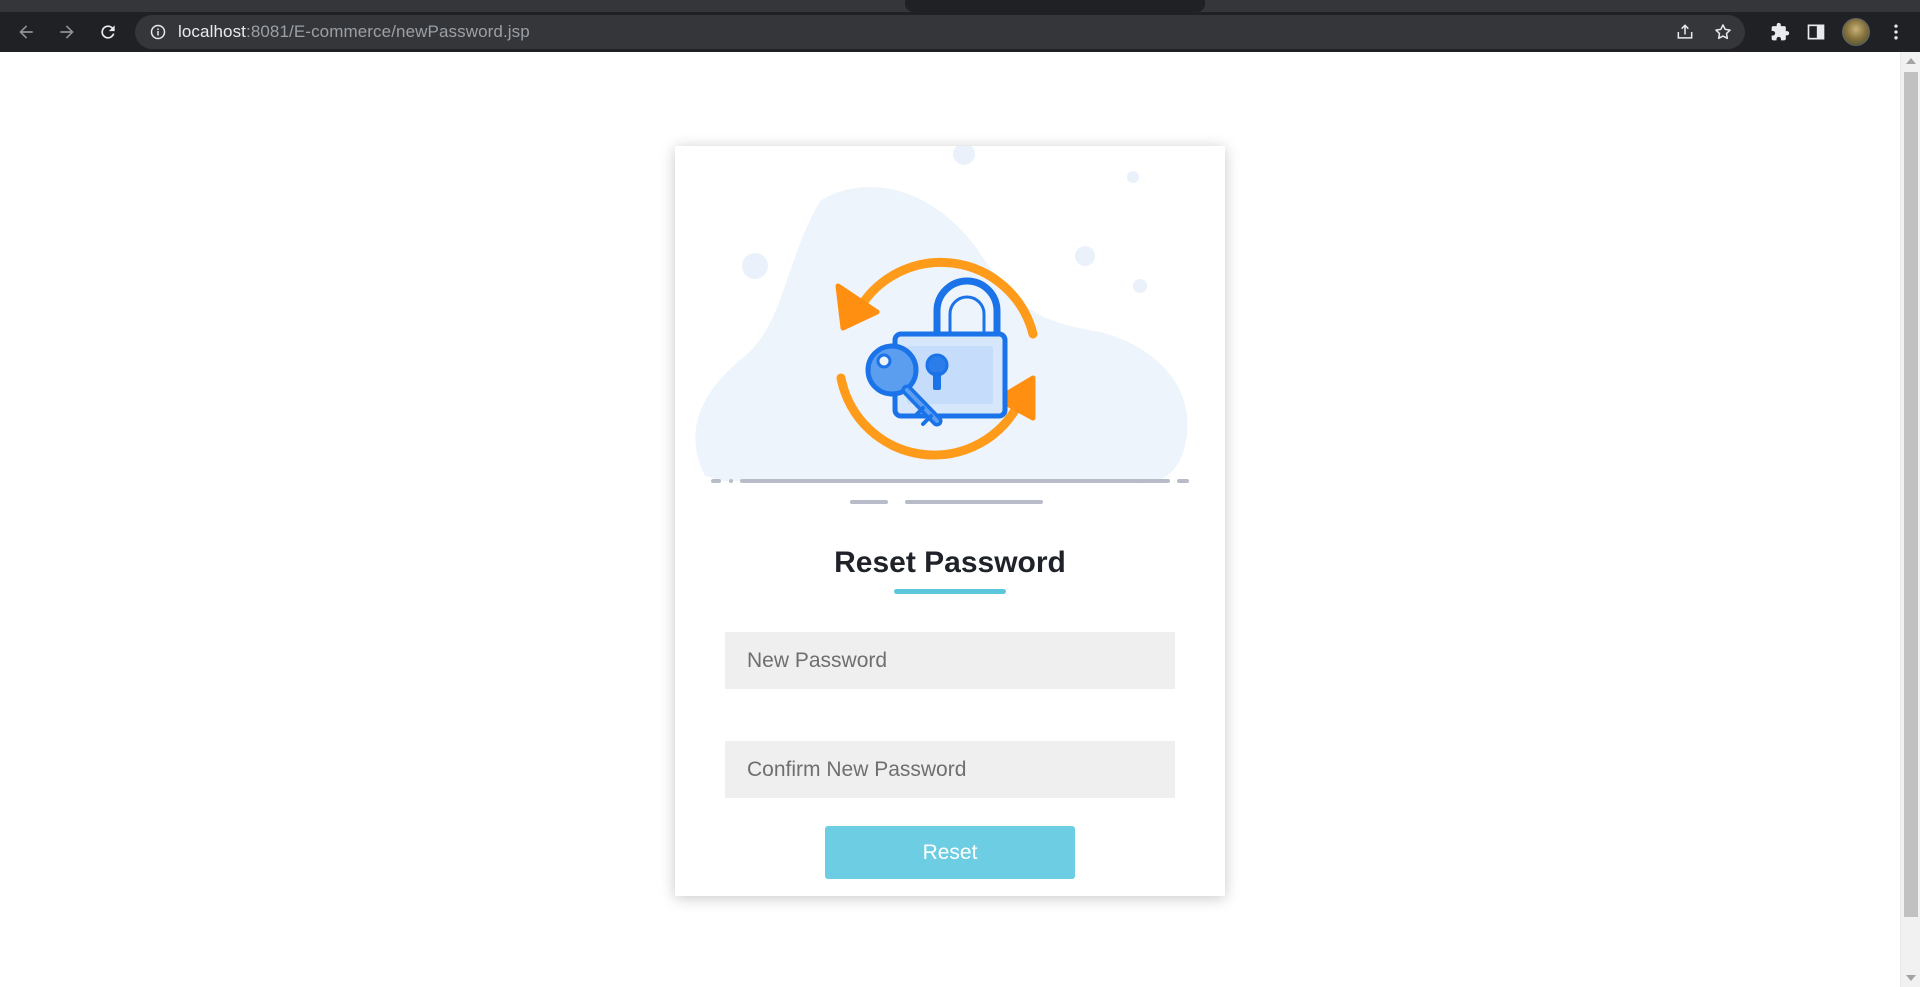 Image resolution: width=1920 pixels, height=987 pixels. I want to click on back-button, so click(26, 32).